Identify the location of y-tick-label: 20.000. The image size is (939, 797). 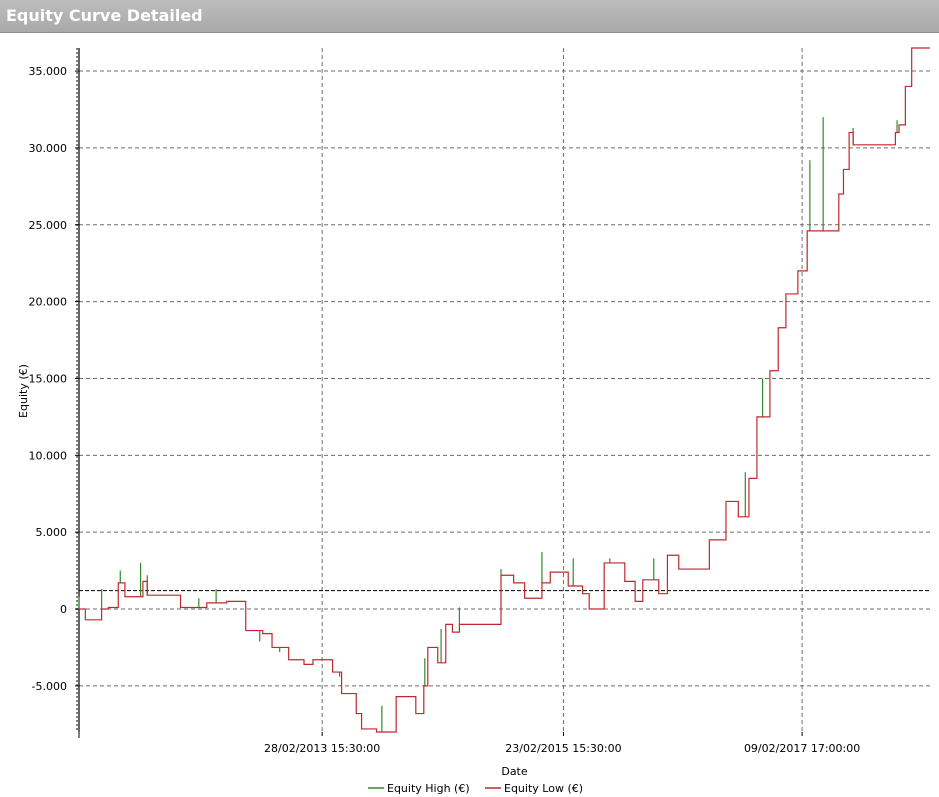
(48, 302).